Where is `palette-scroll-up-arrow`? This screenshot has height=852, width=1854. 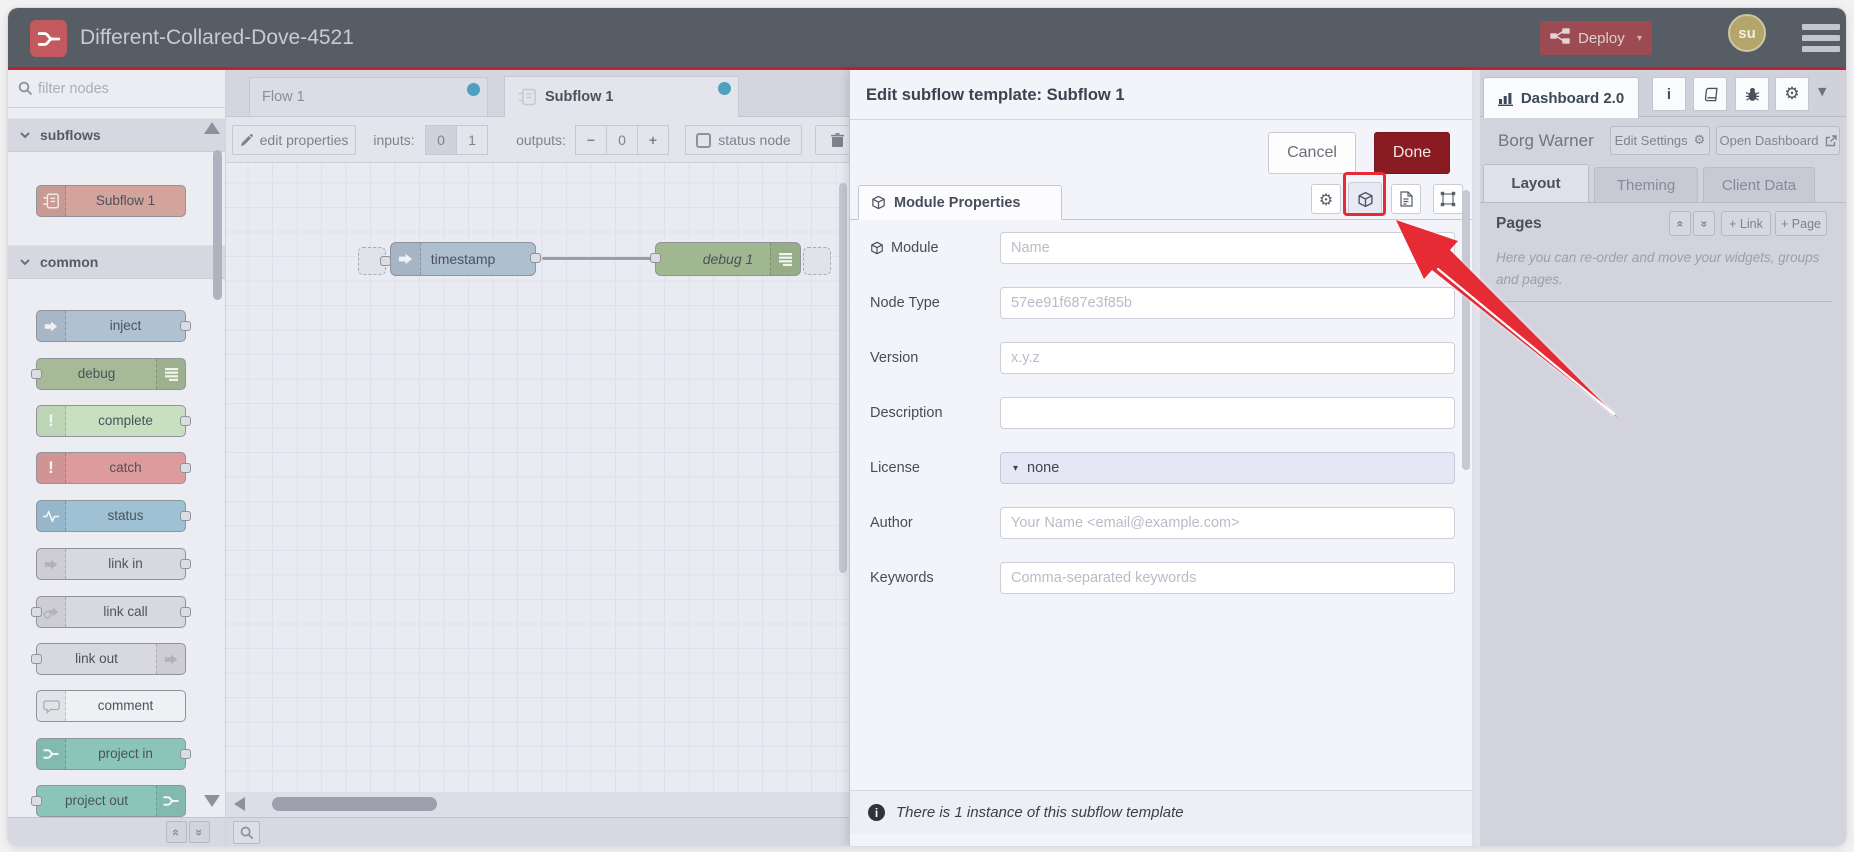 palette-scroll-up-arrow is located at coordinates (212, 128).